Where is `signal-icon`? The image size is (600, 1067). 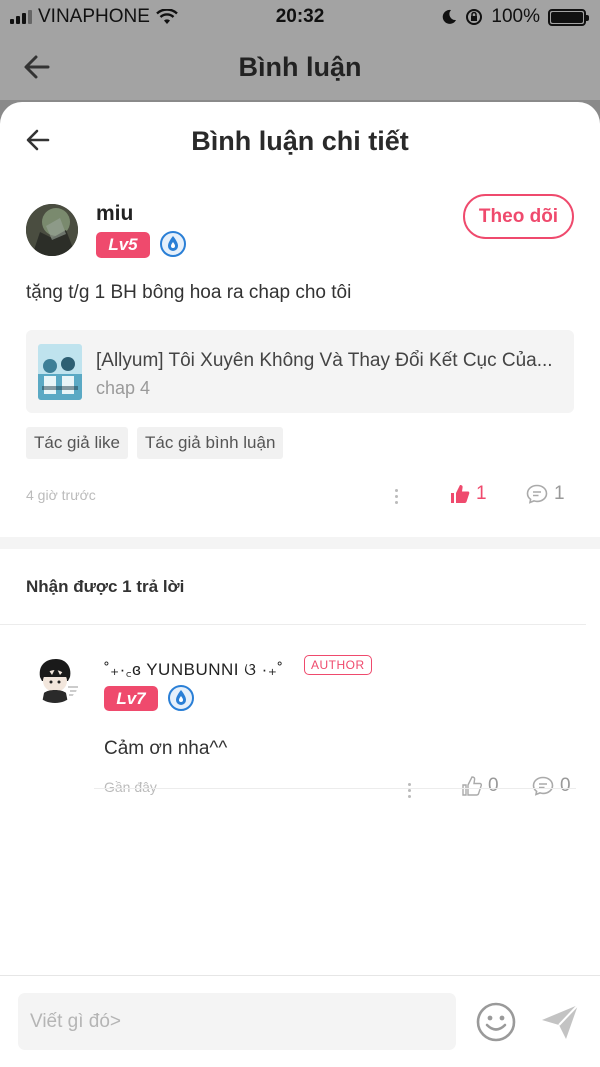 signal-icon is located at coordinates (21, 17).